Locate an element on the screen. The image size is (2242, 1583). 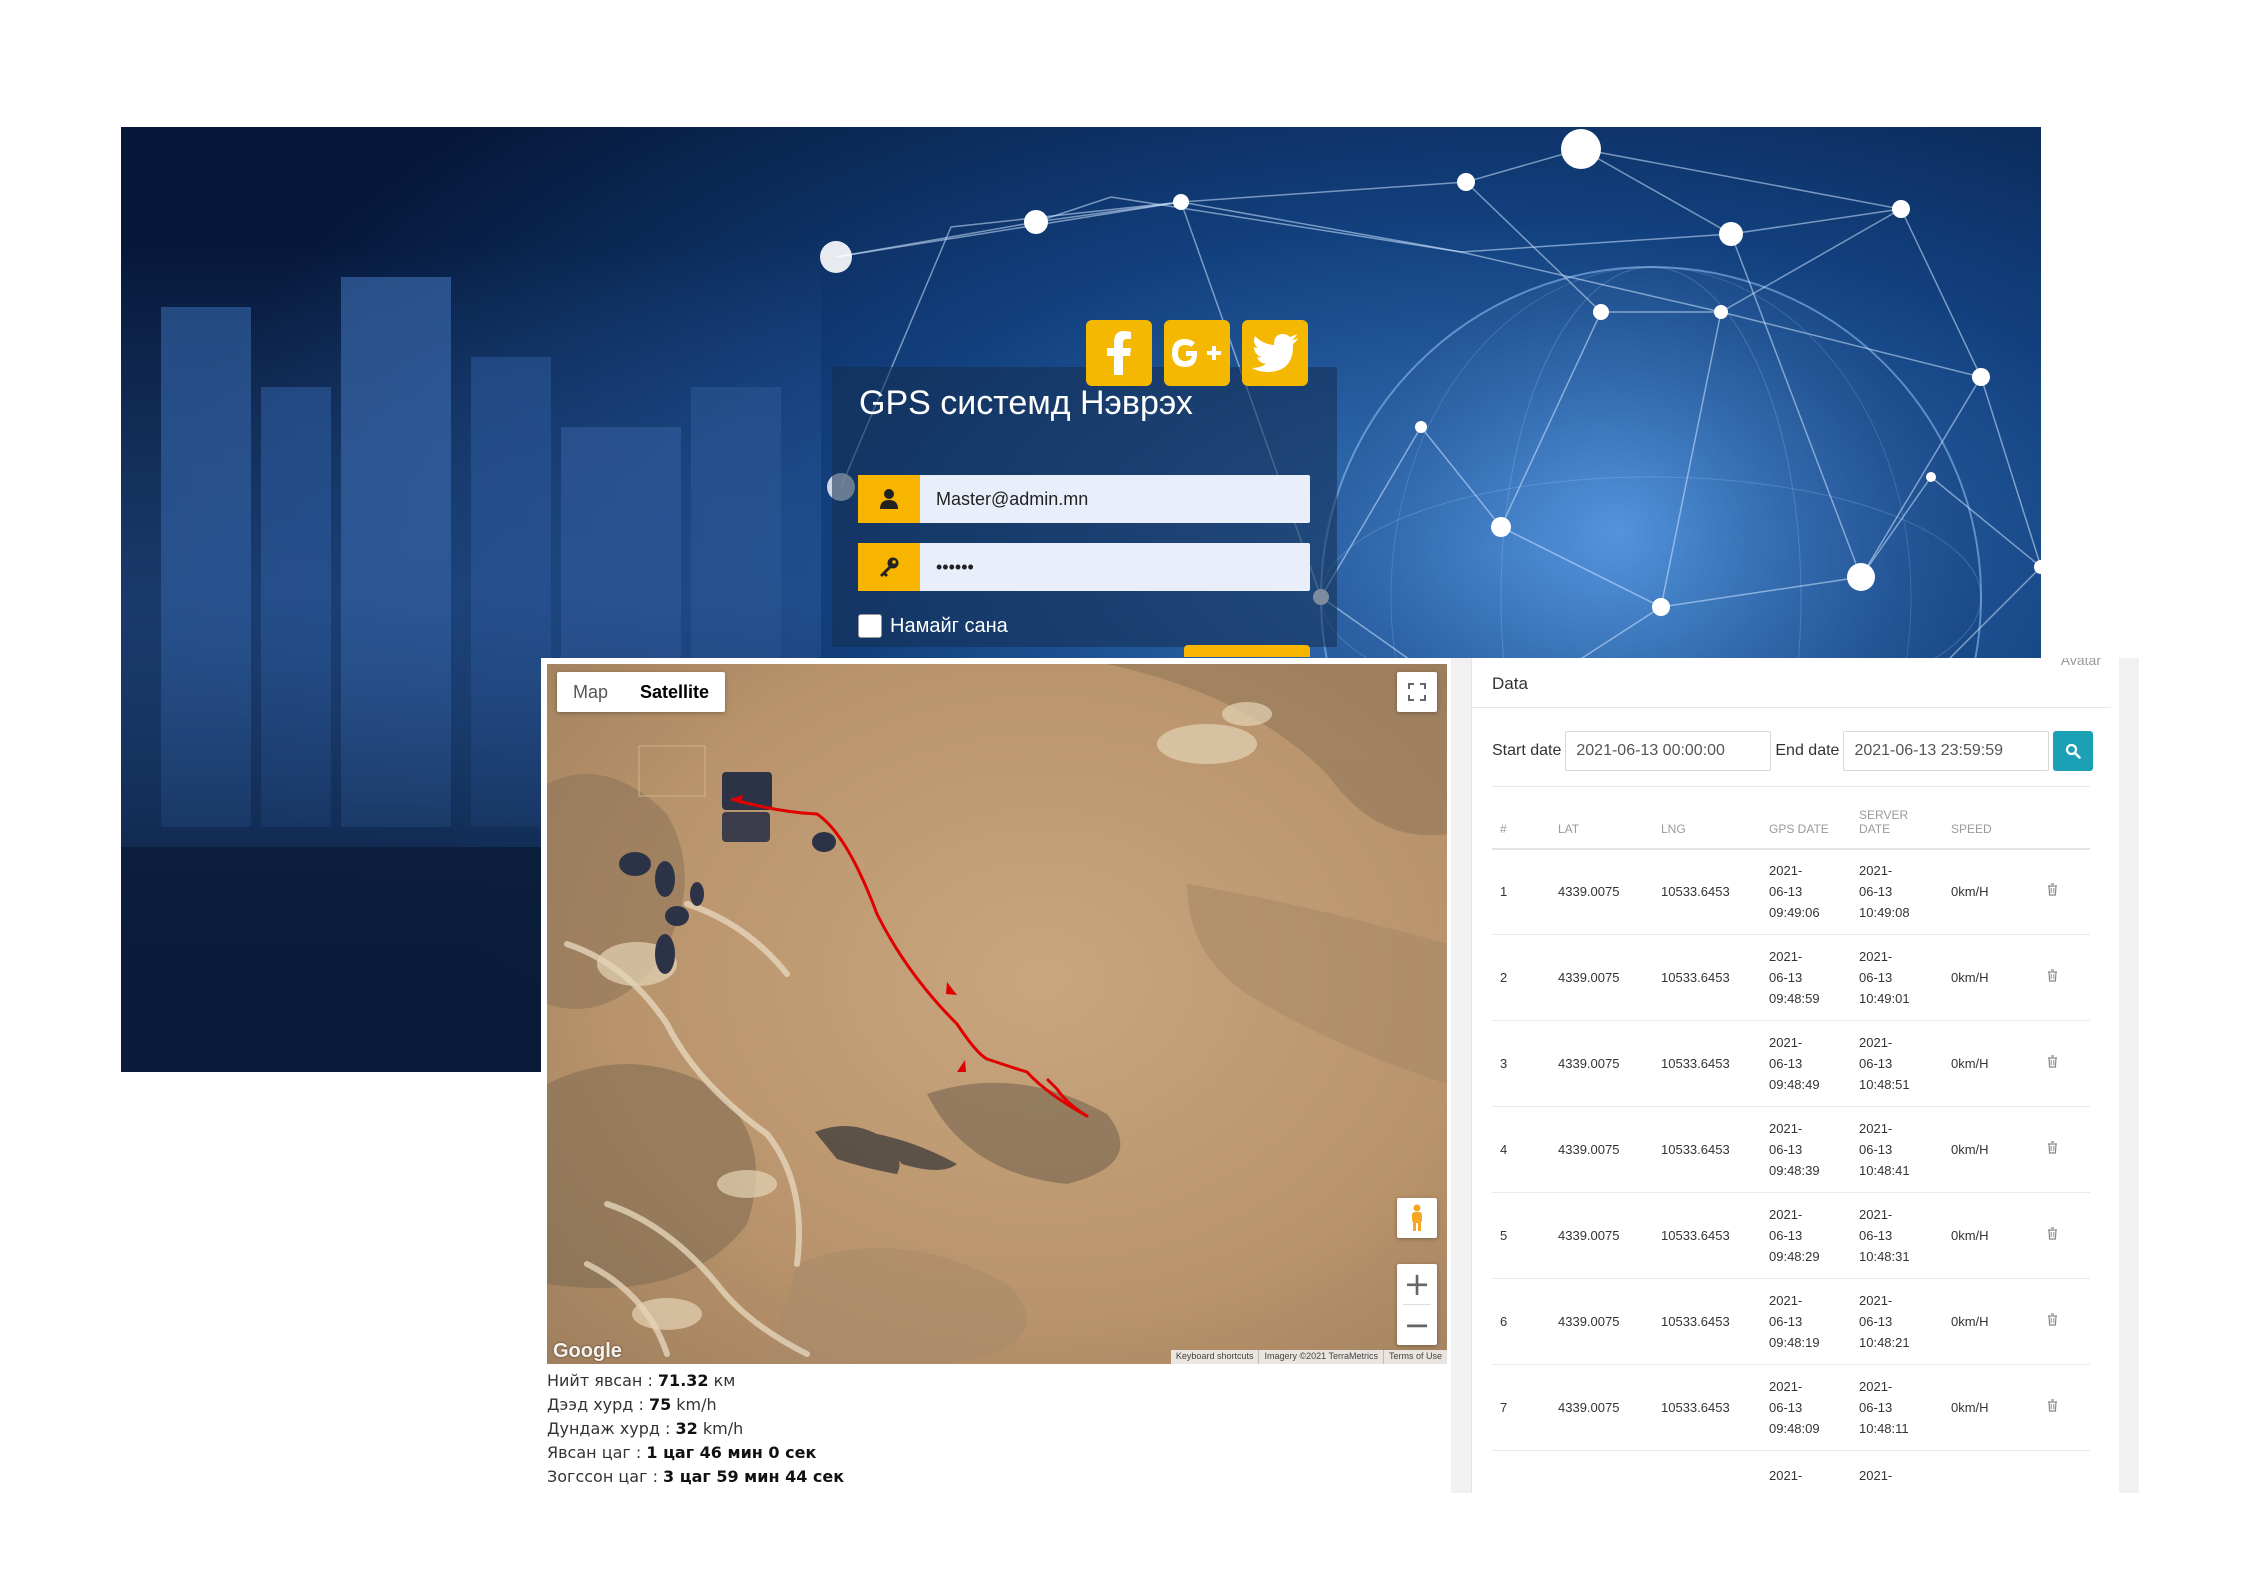
map-type-satellite: Satellite is located at coordinates (674, 692).